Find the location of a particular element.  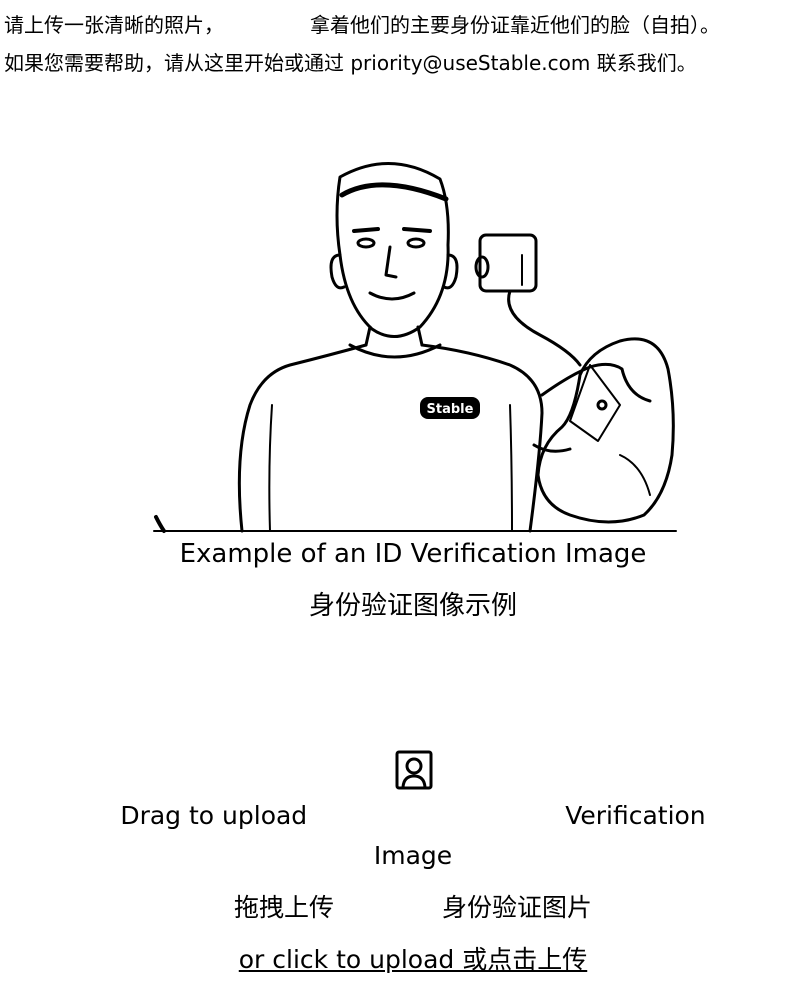

user-portrait-icon is located at coordinates (414, 770).